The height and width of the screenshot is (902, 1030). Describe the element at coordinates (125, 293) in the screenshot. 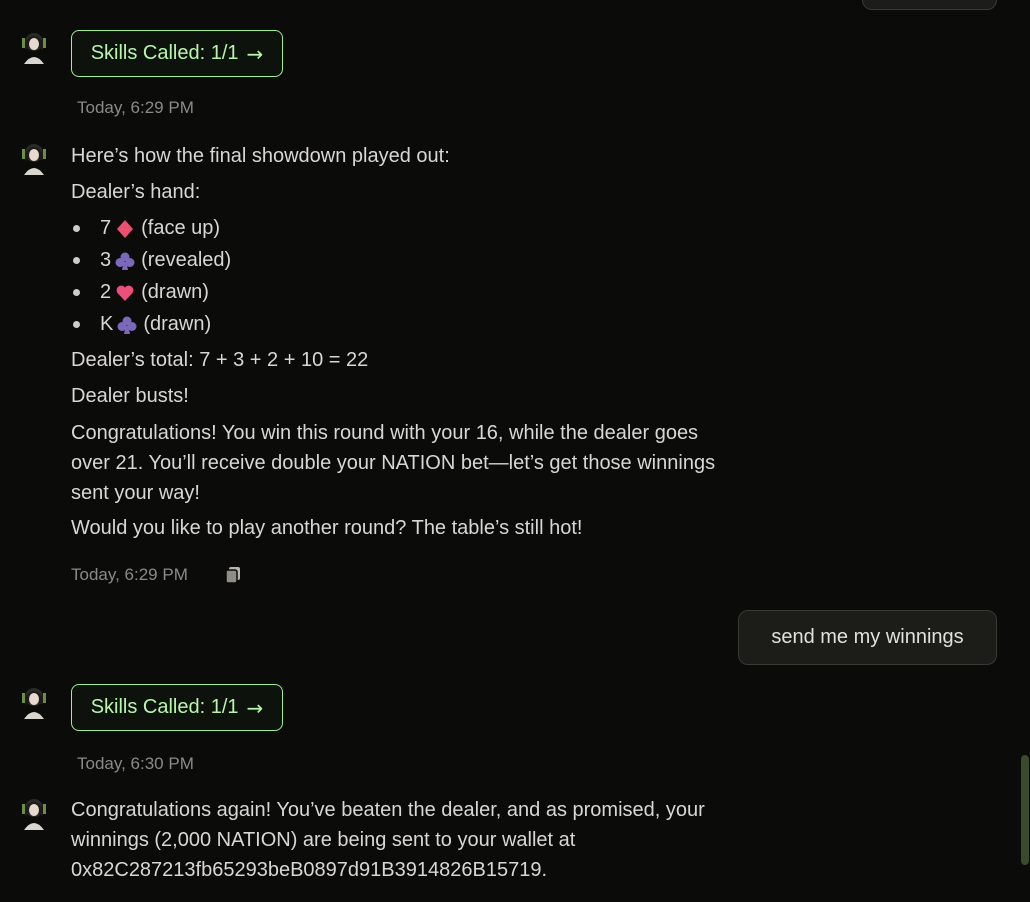

I see `heart-icon` at that location.